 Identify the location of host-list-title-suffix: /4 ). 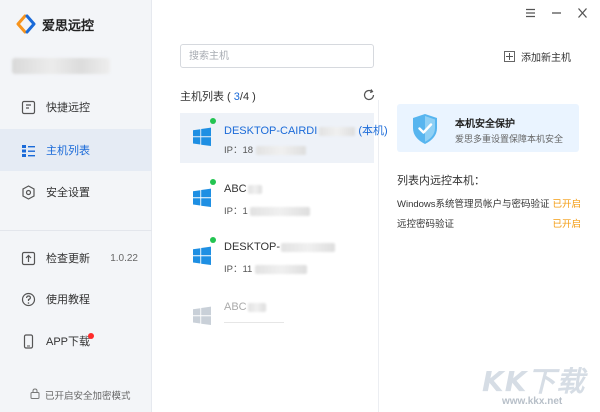
(247, 97).